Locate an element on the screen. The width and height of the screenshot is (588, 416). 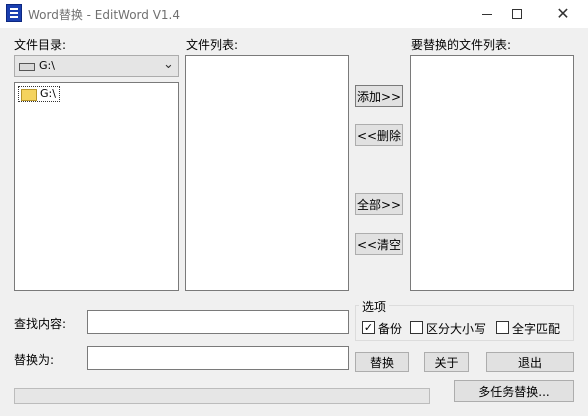
folder-item-label: G:\ is located at coordinates (48, 93).